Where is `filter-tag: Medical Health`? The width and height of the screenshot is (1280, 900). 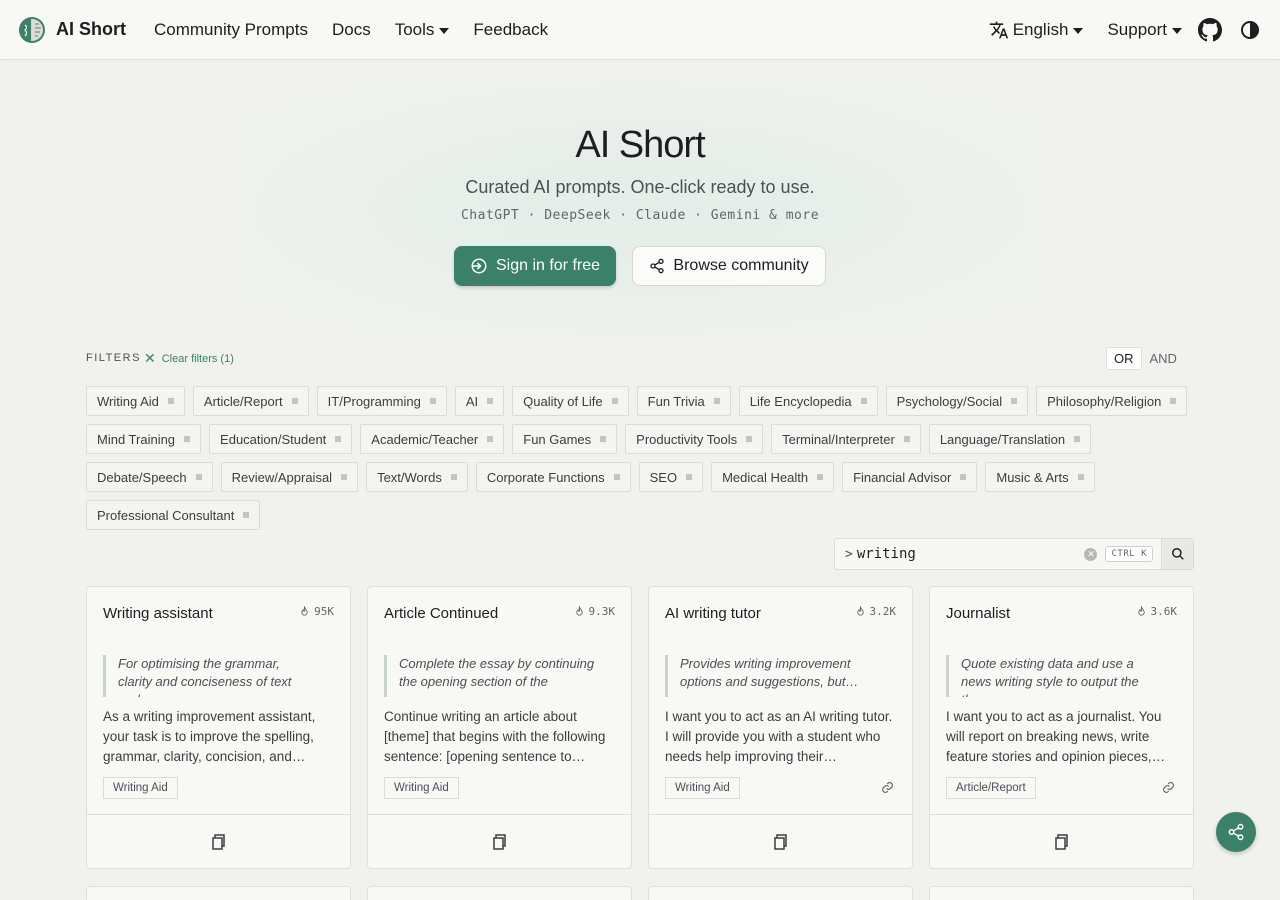
filter-tag: Medical Health is located at coordinates (773, 477).